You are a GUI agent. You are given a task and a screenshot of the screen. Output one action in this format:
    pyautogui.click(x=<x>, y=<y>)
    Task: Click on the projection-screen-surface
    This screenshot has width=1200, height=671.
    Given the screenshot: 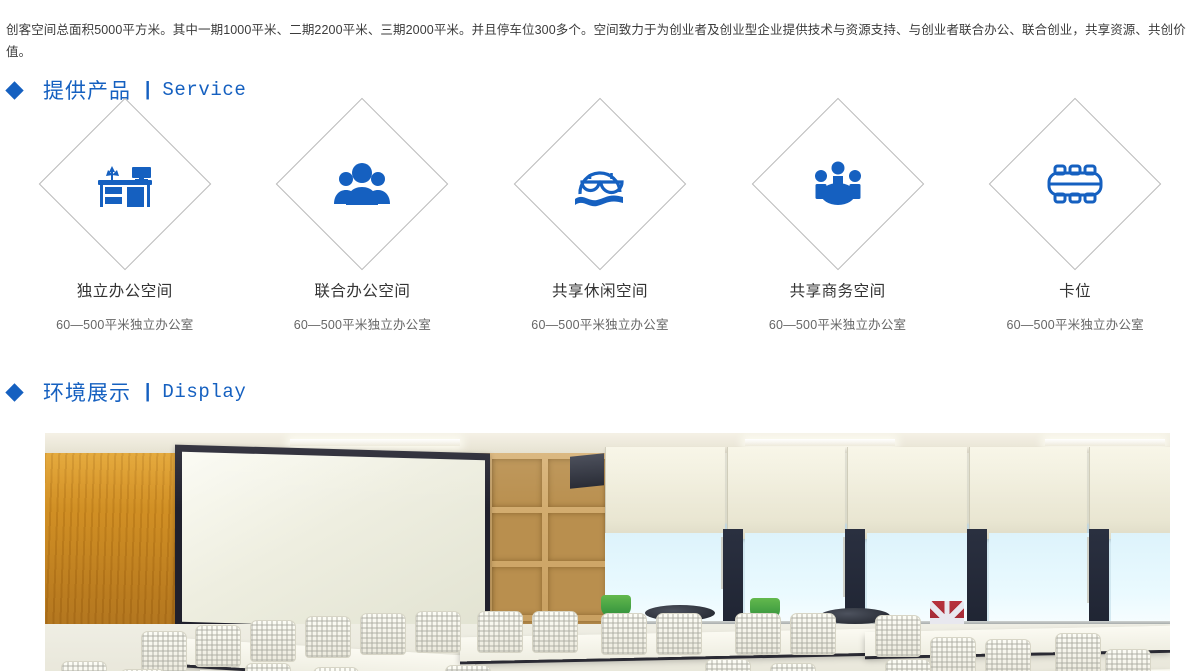 What is the action you would take?
    pyautogui.click(x=333, y=541)
    